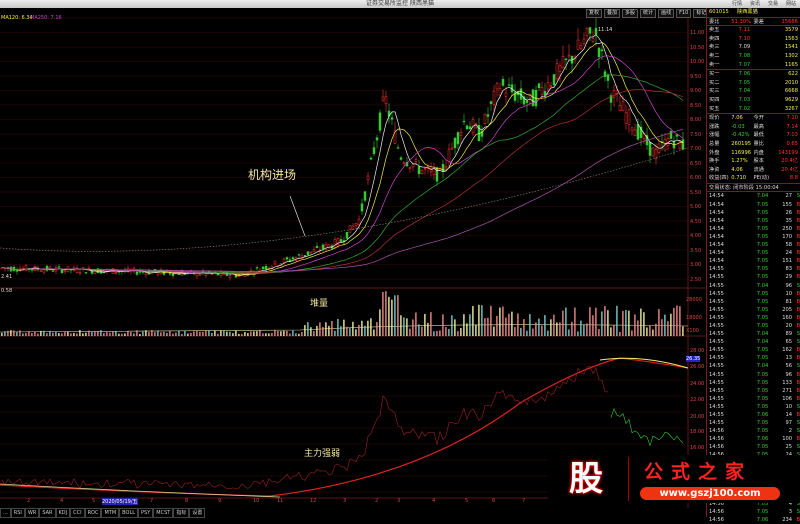 This screenshot has width=800, height=524. I want to click on toolbar-button: 画线, so click(666, 13).